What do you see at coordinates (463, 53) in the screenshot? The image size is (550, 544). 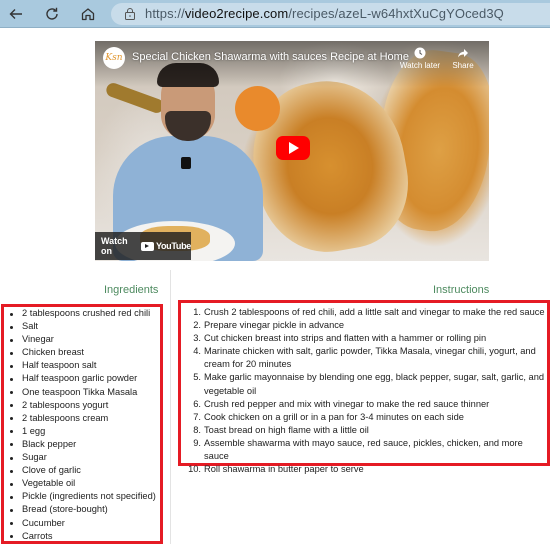 I see `share-icon` at bounding box center [463, 53].